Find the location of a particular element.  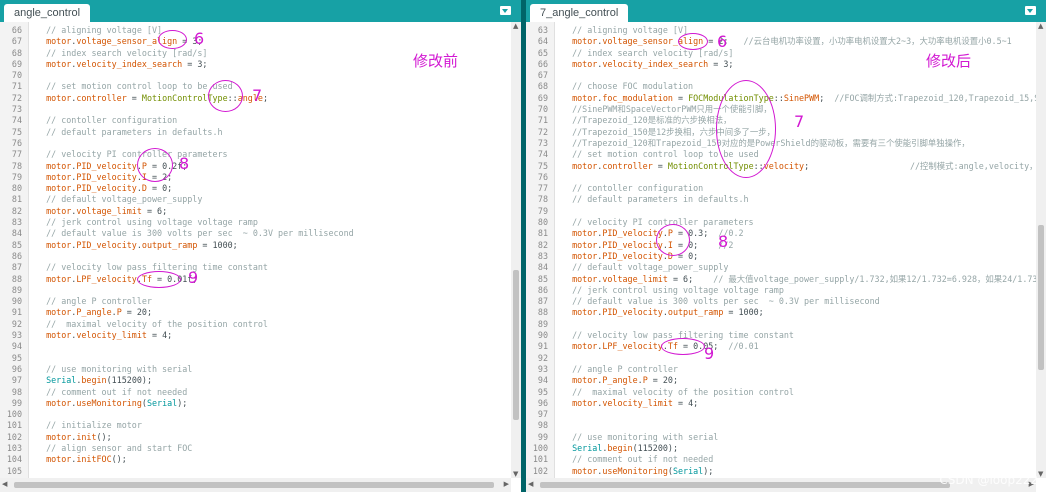

code-line: 95 is located at coordinates (255, 358).